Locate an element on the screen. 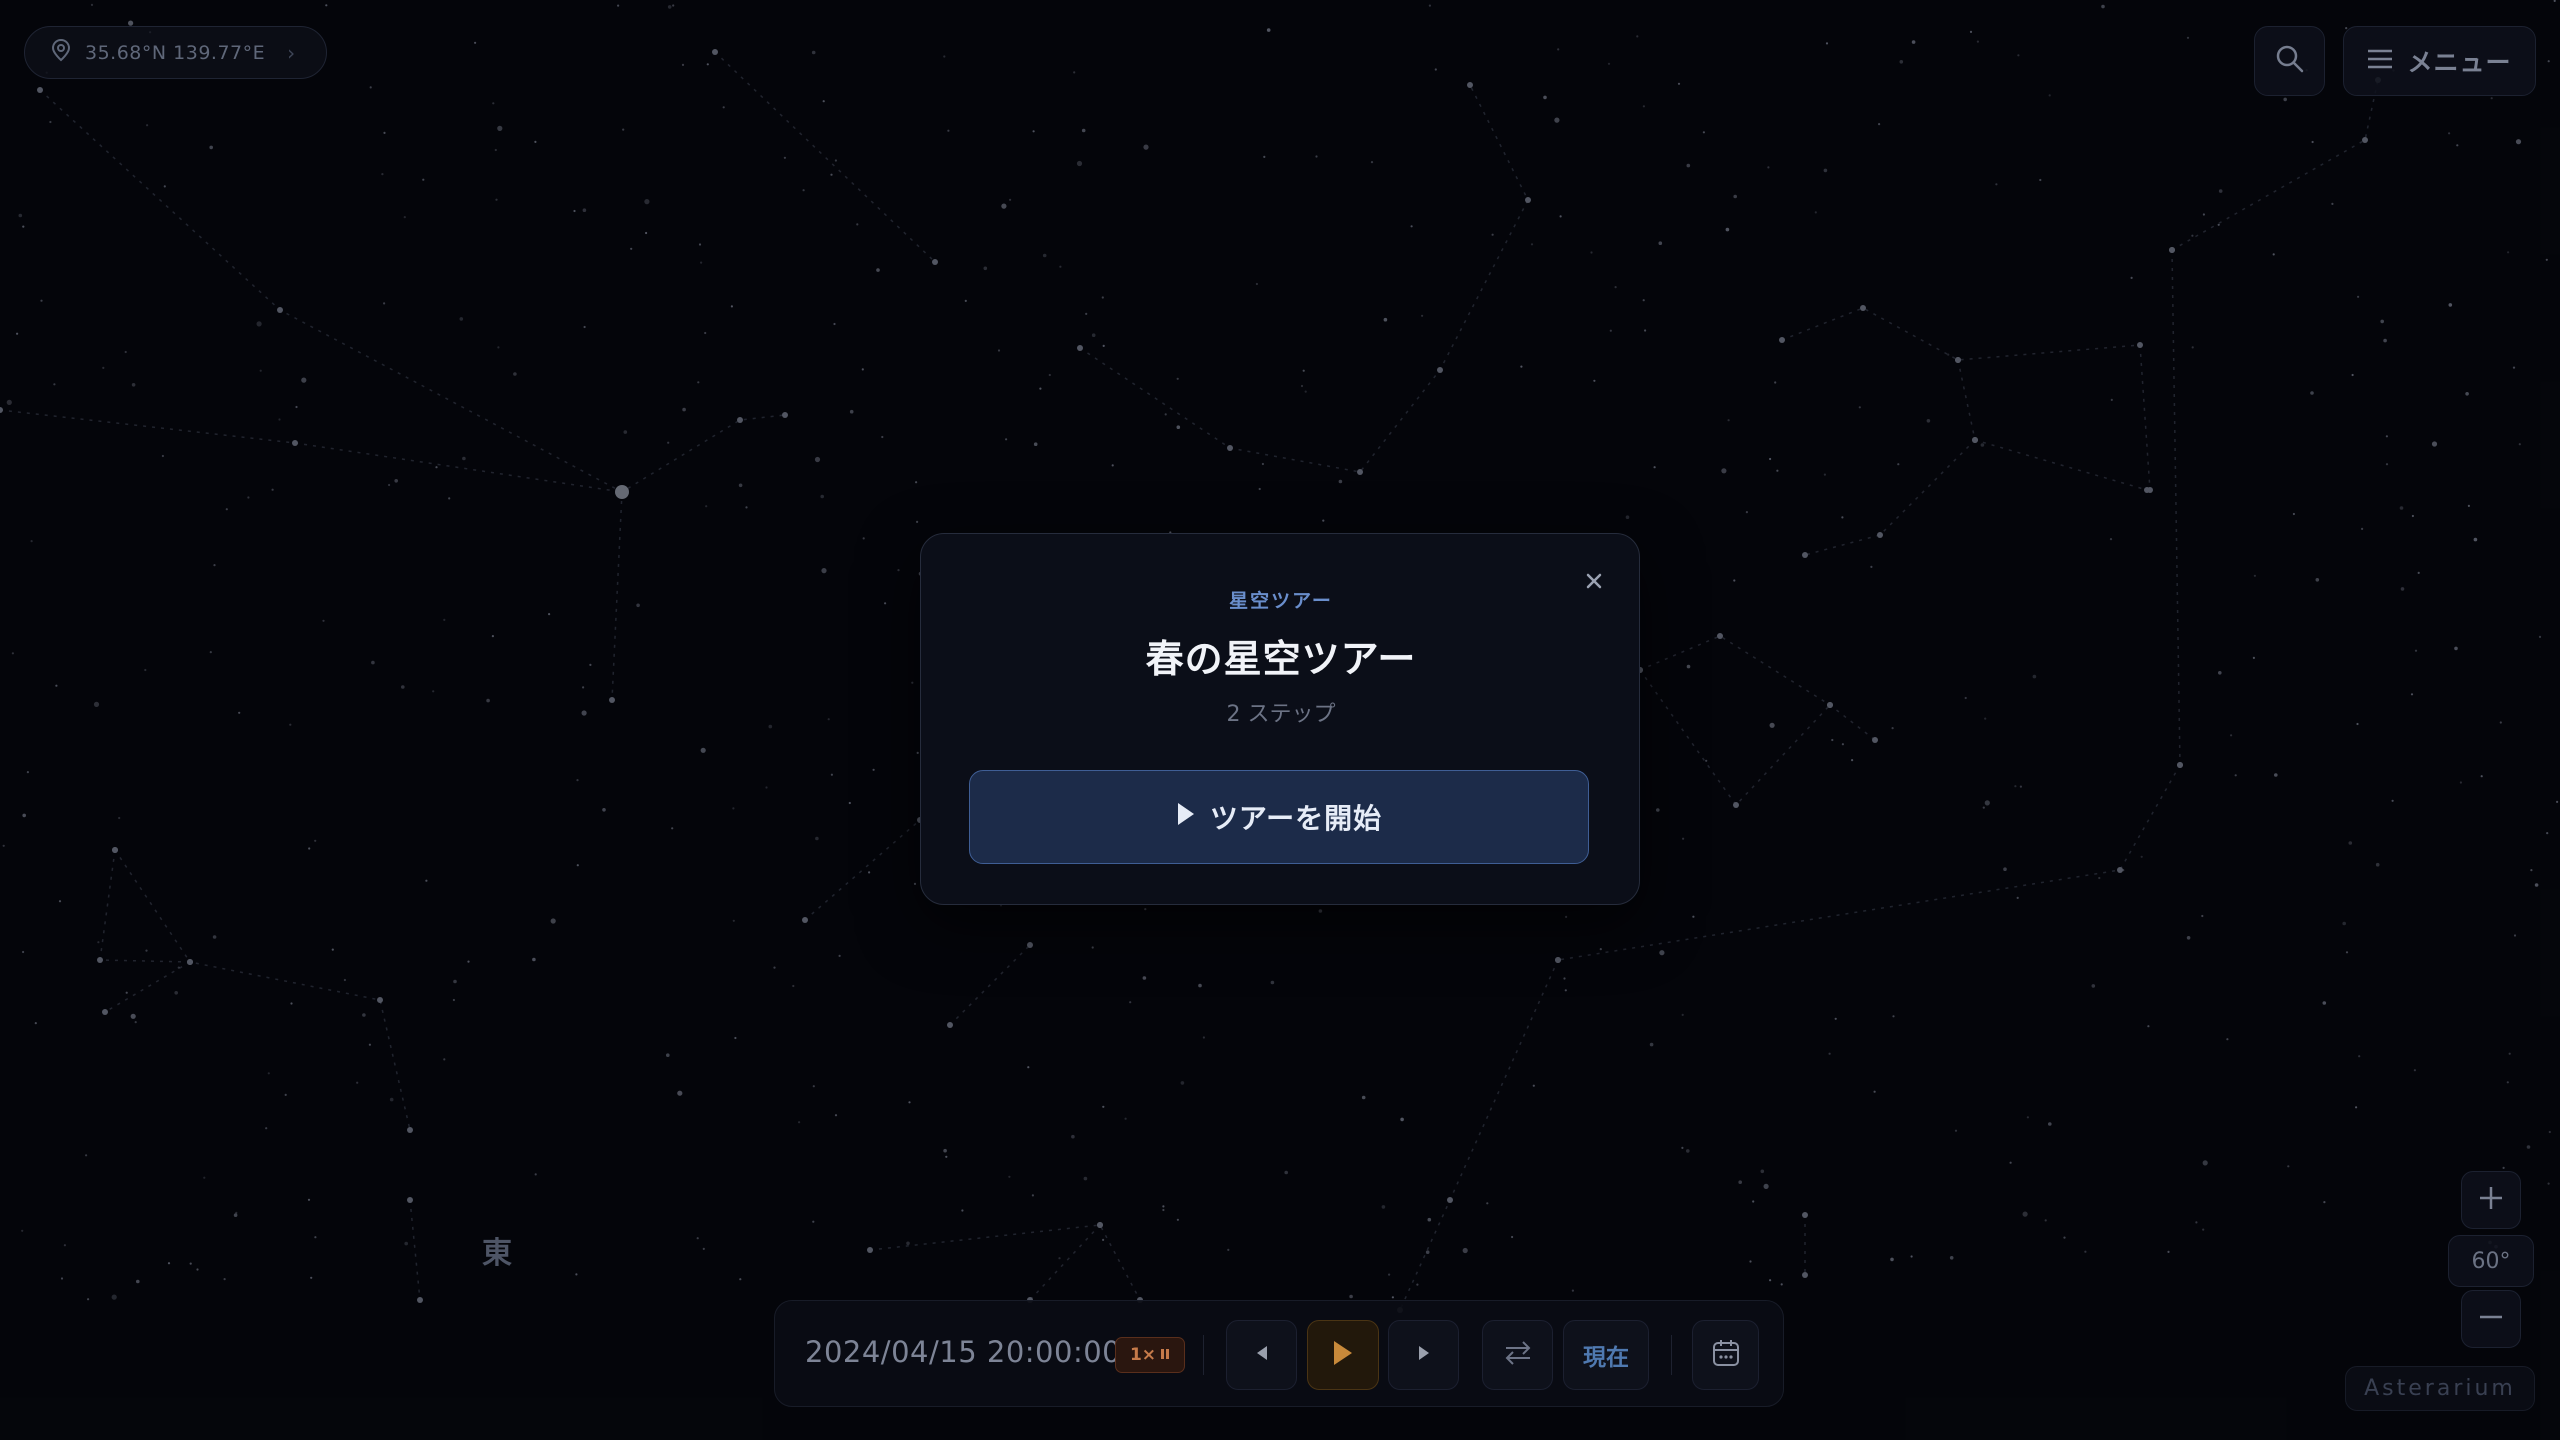 The width and height of the screenshot is (2560, 1440). calendar-button is located at coordinates (1725, 1355).